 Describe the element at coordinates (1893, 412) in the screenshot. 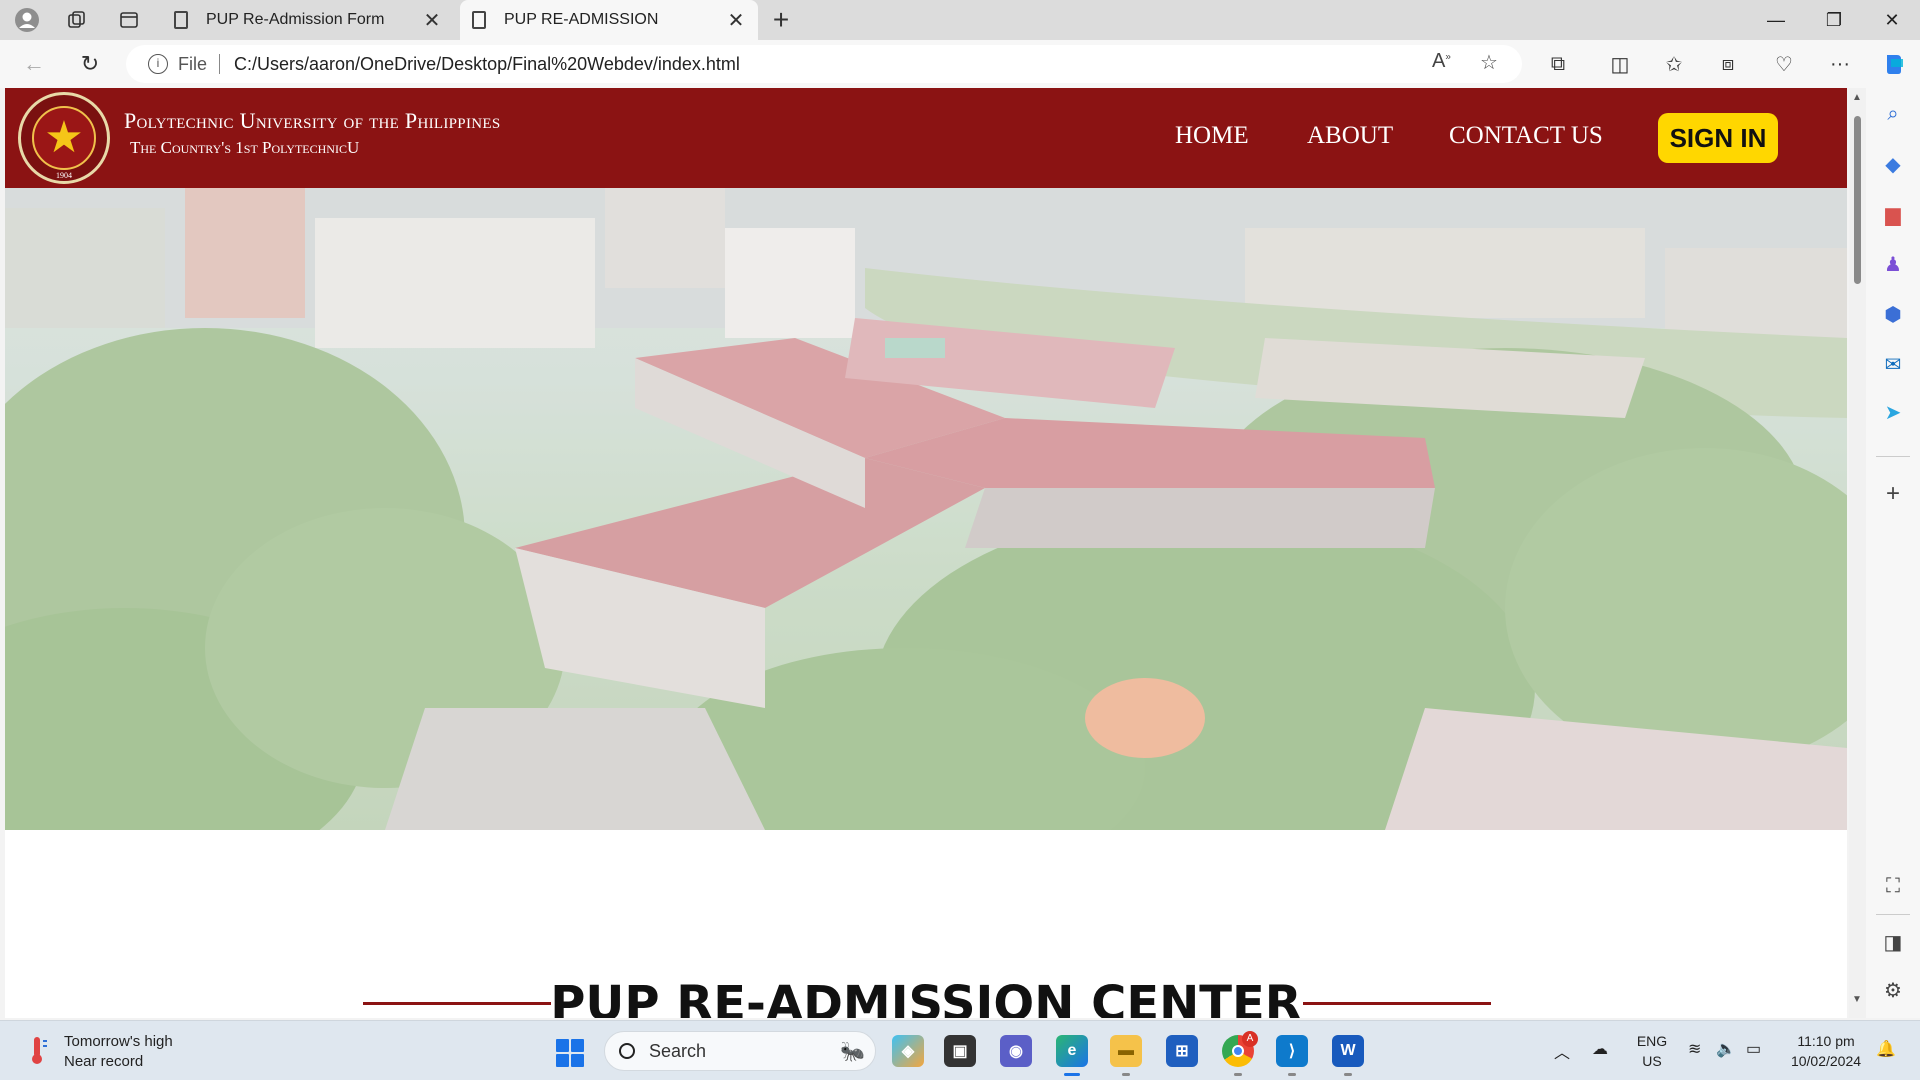

I see `send-telegram-icon: ➤` at that location.